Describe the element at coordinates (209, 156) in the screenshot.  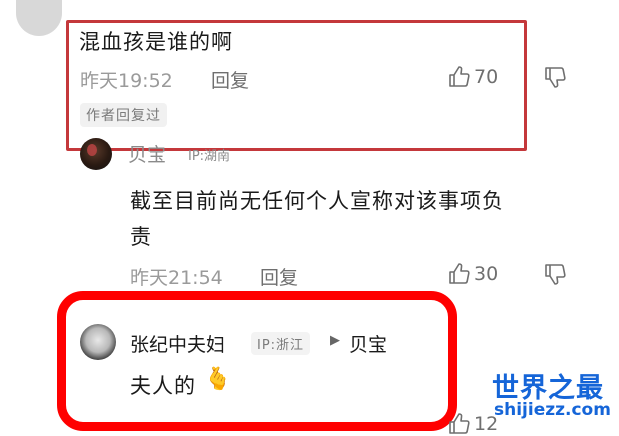
I see `comment-2-ip: IP:湖南` at that location.